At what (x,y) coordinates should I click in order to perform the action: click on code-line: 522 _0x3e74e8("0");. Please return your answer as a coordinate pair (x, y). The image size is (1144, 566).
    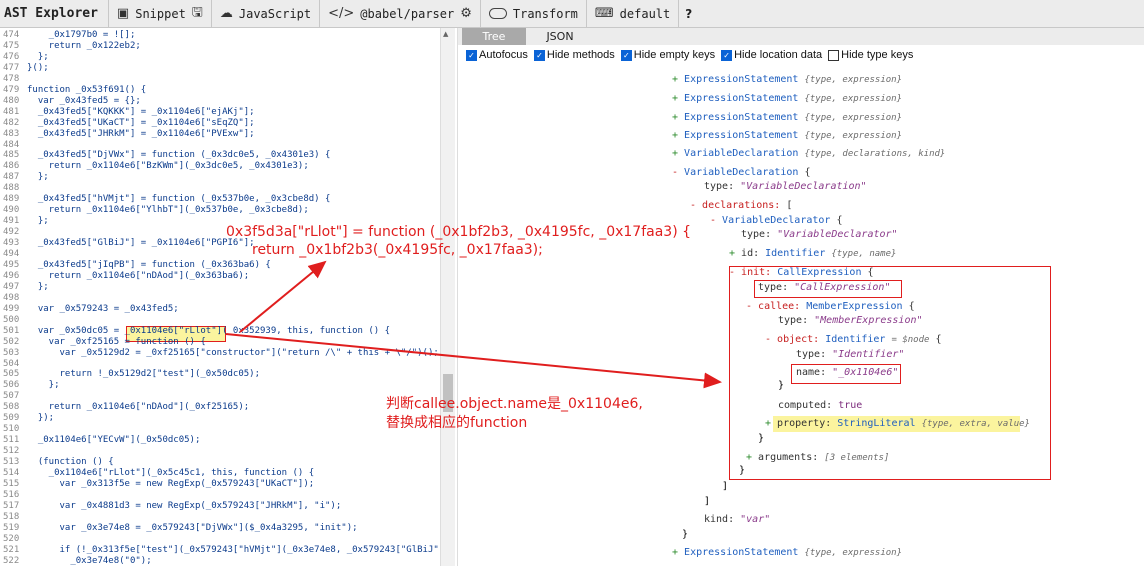
    Looking at the image, I should click on (76, 561).